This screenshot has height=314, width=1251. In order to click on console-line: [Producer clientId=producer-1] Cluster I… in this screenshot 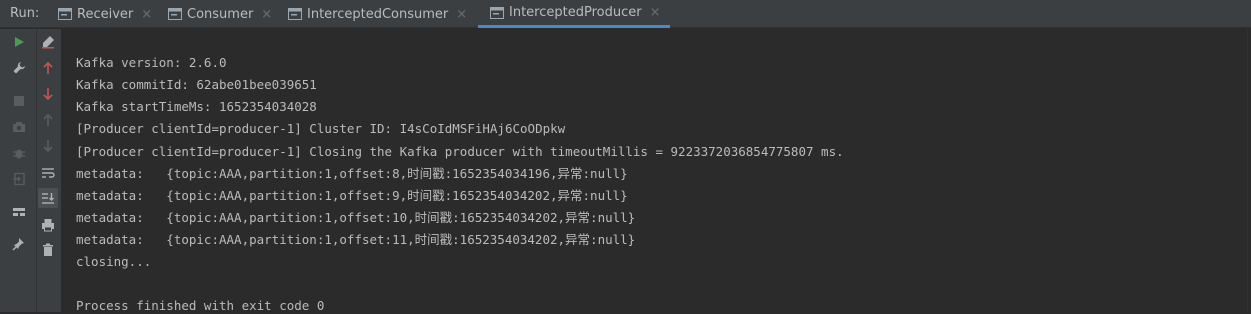, I will do `click(321, 128)`.